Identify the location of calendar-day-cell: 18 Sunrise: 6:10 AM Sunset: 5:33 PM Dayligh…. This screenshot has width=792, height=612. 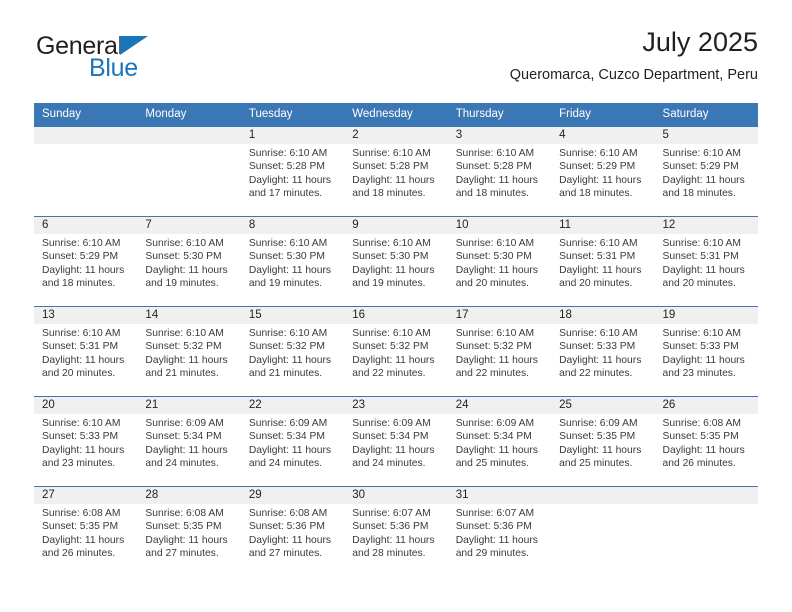
(603, 351).